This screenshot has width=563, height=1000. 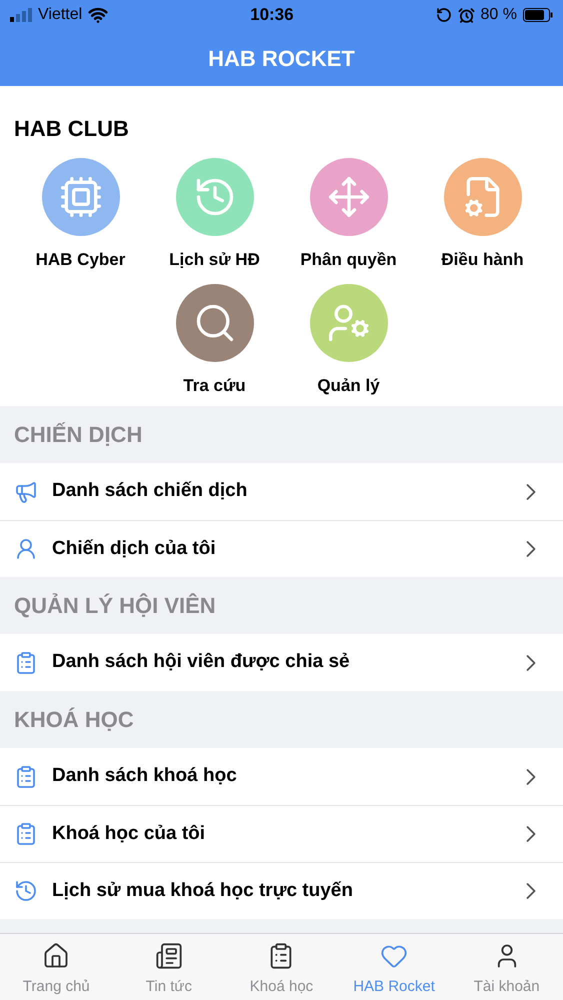 What do you see at coordinates (60, 15) in the screenshot?
I see `carrier-name: Viettel` at bounding box center [60, 15].